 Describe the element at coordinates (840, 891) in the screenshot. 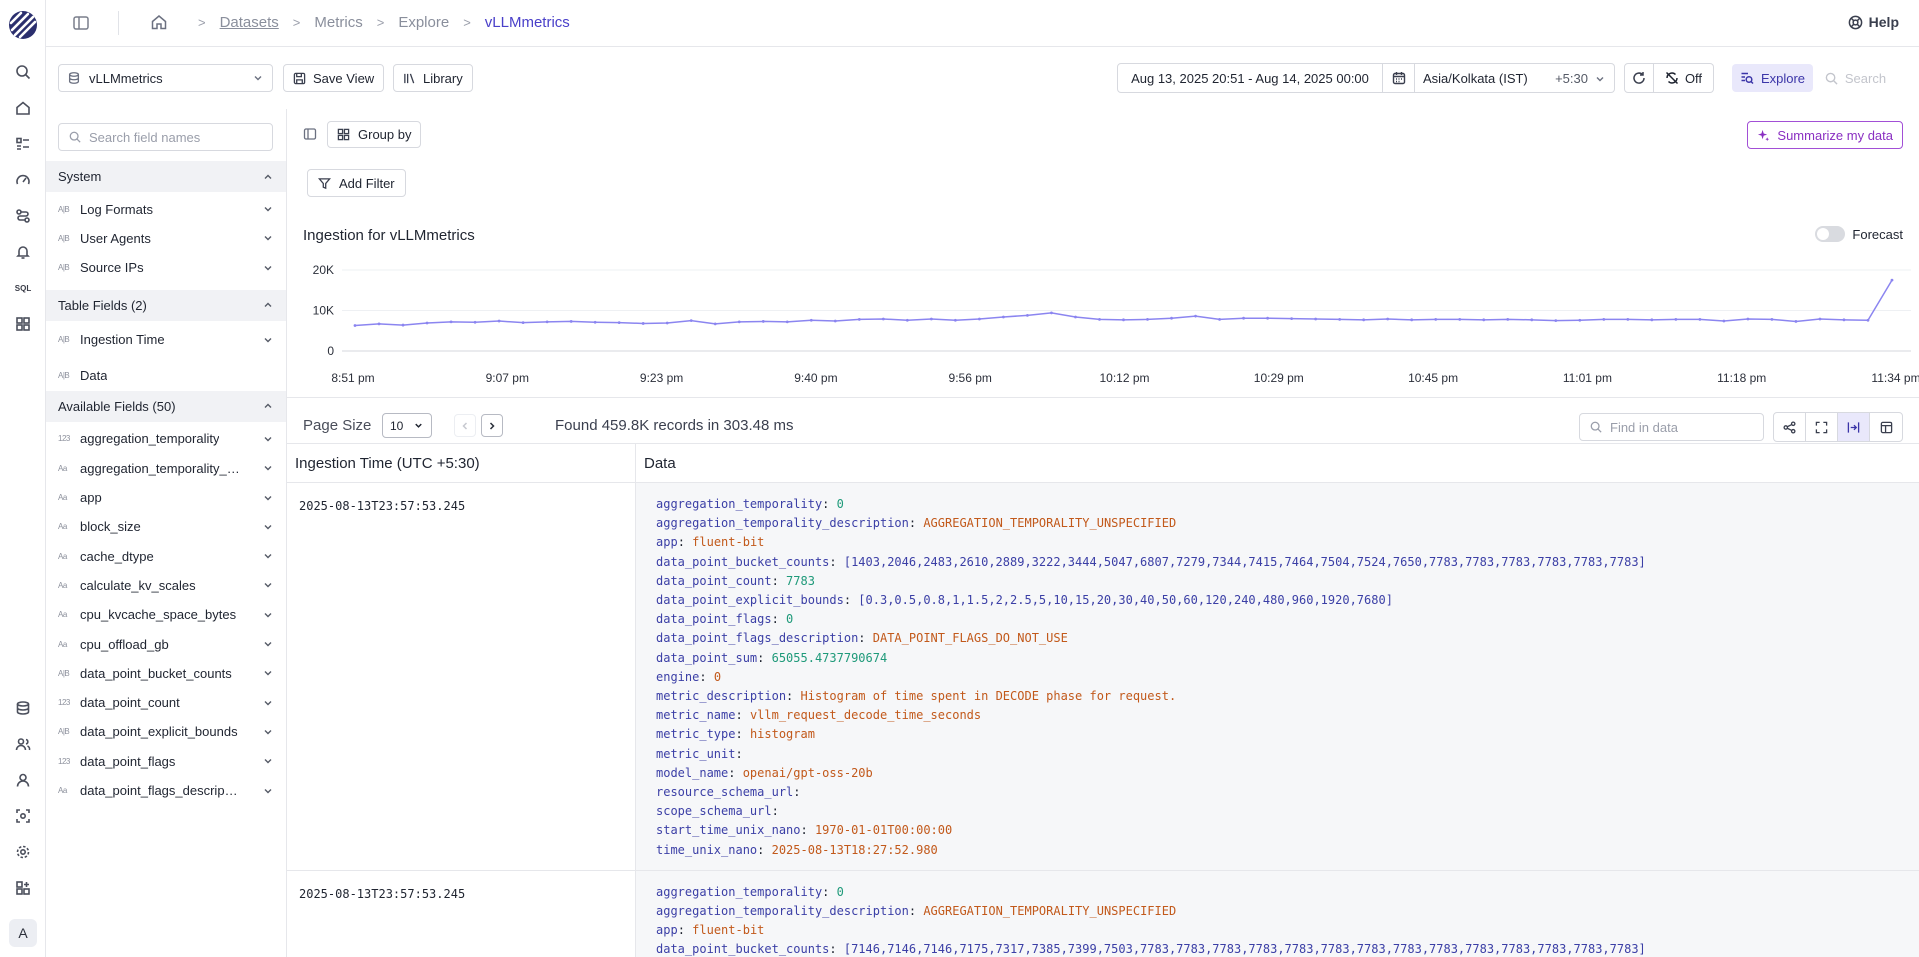

I see `field-value: 0` at that location.